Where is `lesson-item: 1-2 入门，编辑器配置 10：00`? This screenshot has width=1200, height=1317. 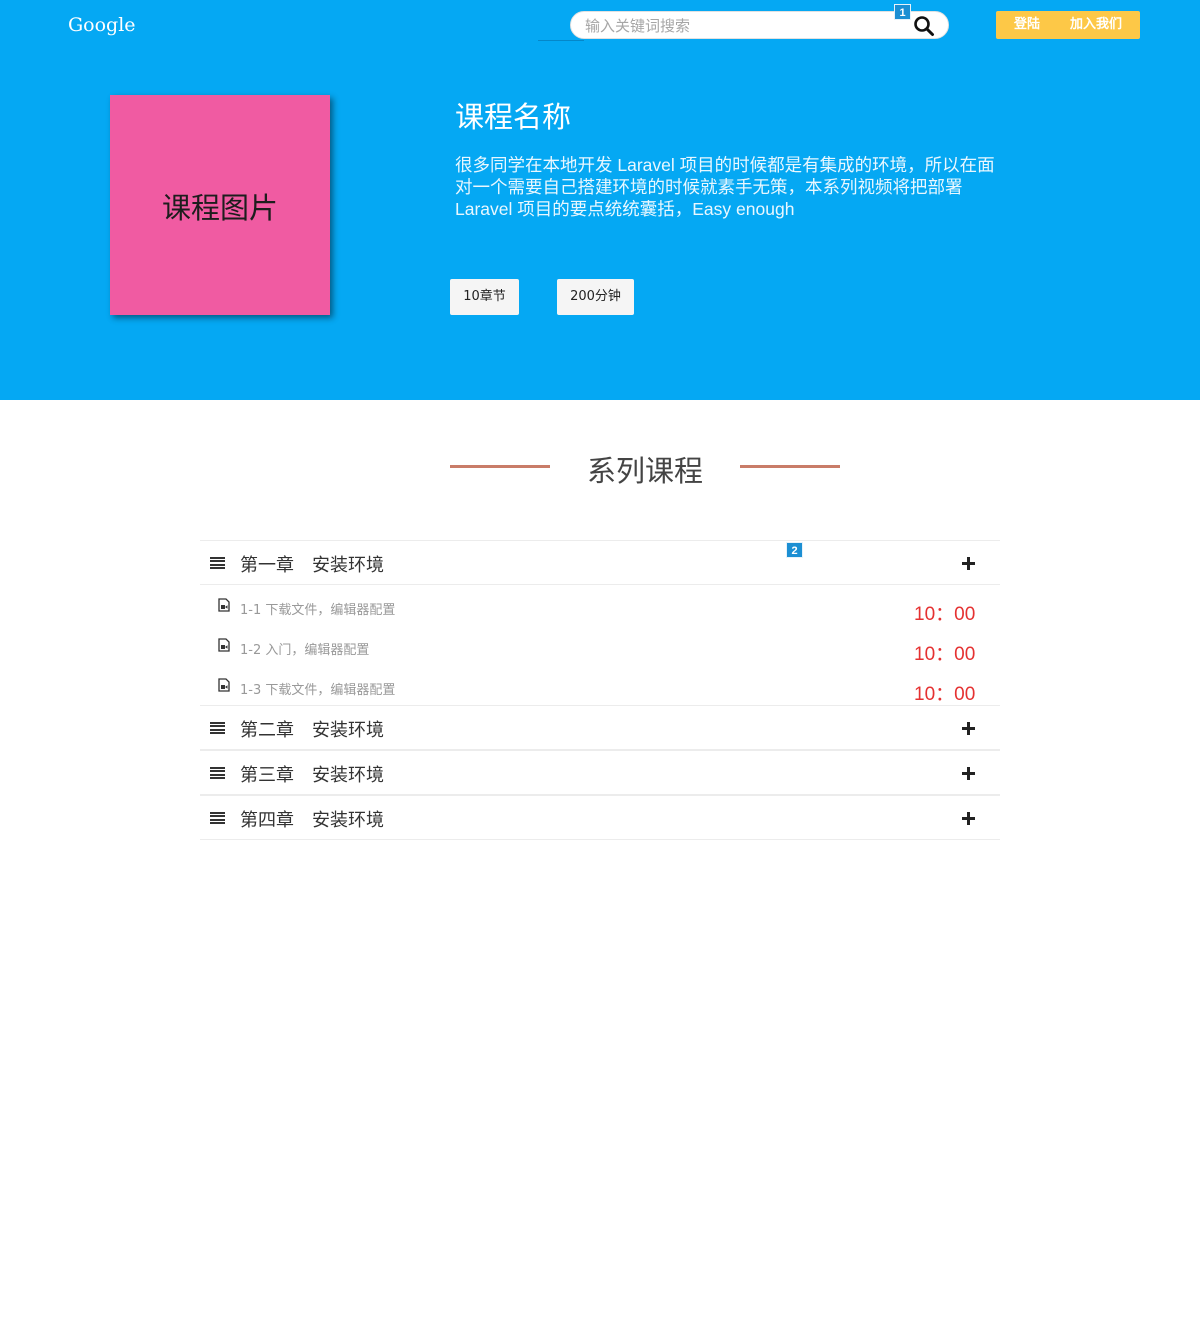
lesson-item: 1-2 入门，编辑器配置 10：00 is located at coordinates (600, 648).